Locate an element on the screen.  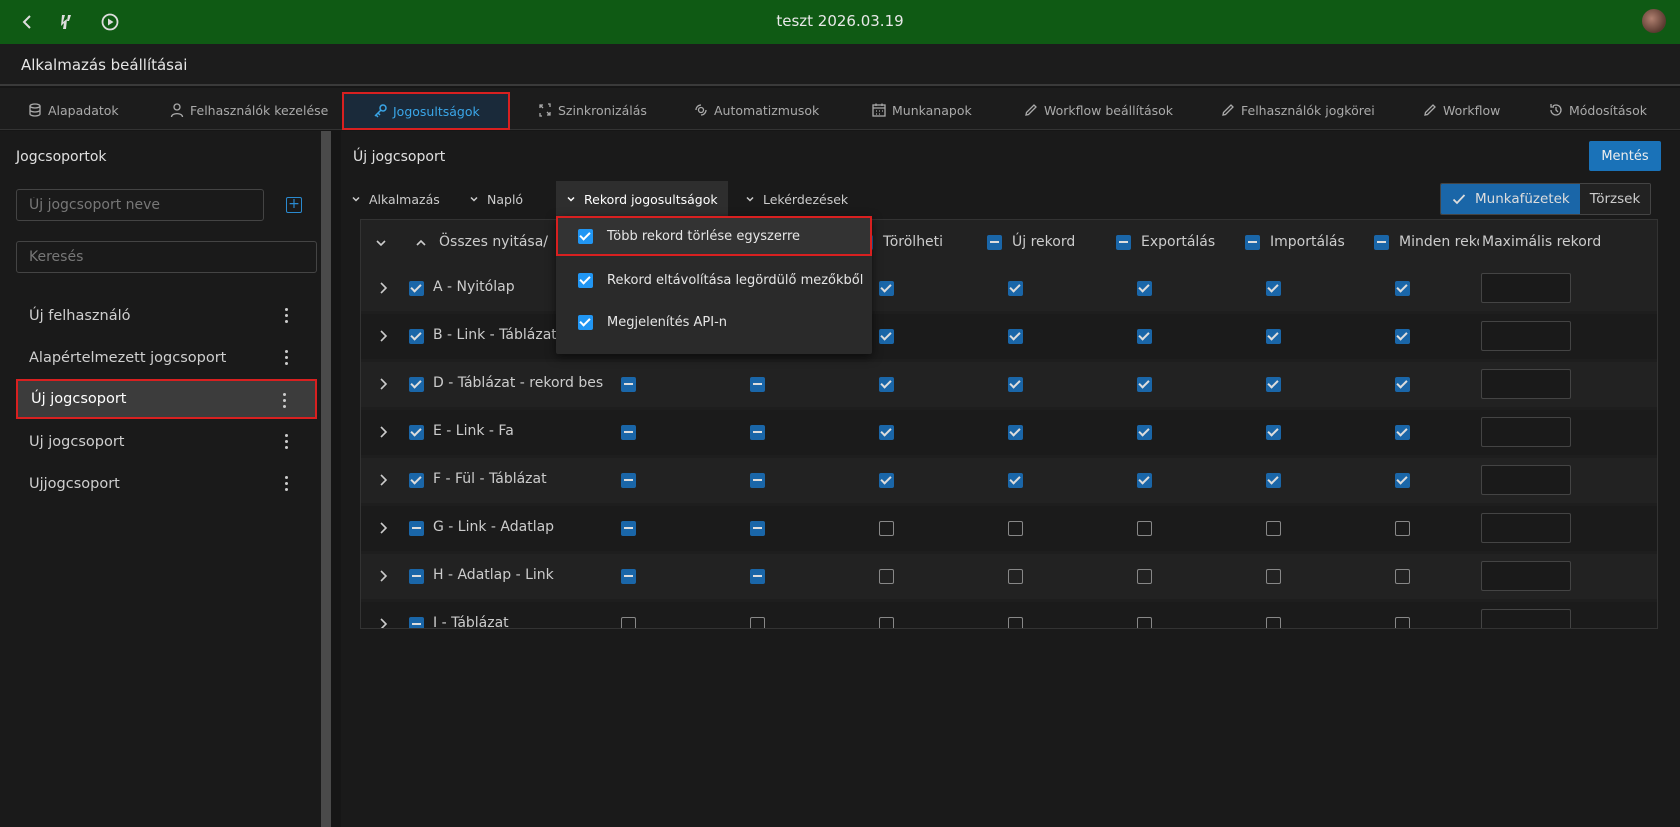
column-header-minden-rekord: Minden rekord is located at coordinates (1426, 242).